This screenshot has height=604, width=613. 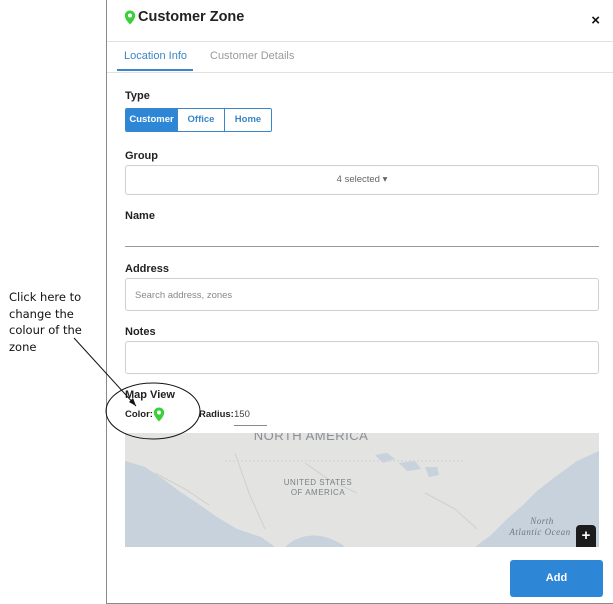 I want to click on map-label-ocean-line: Atlantic Ocean, so click(x=539, y=532).